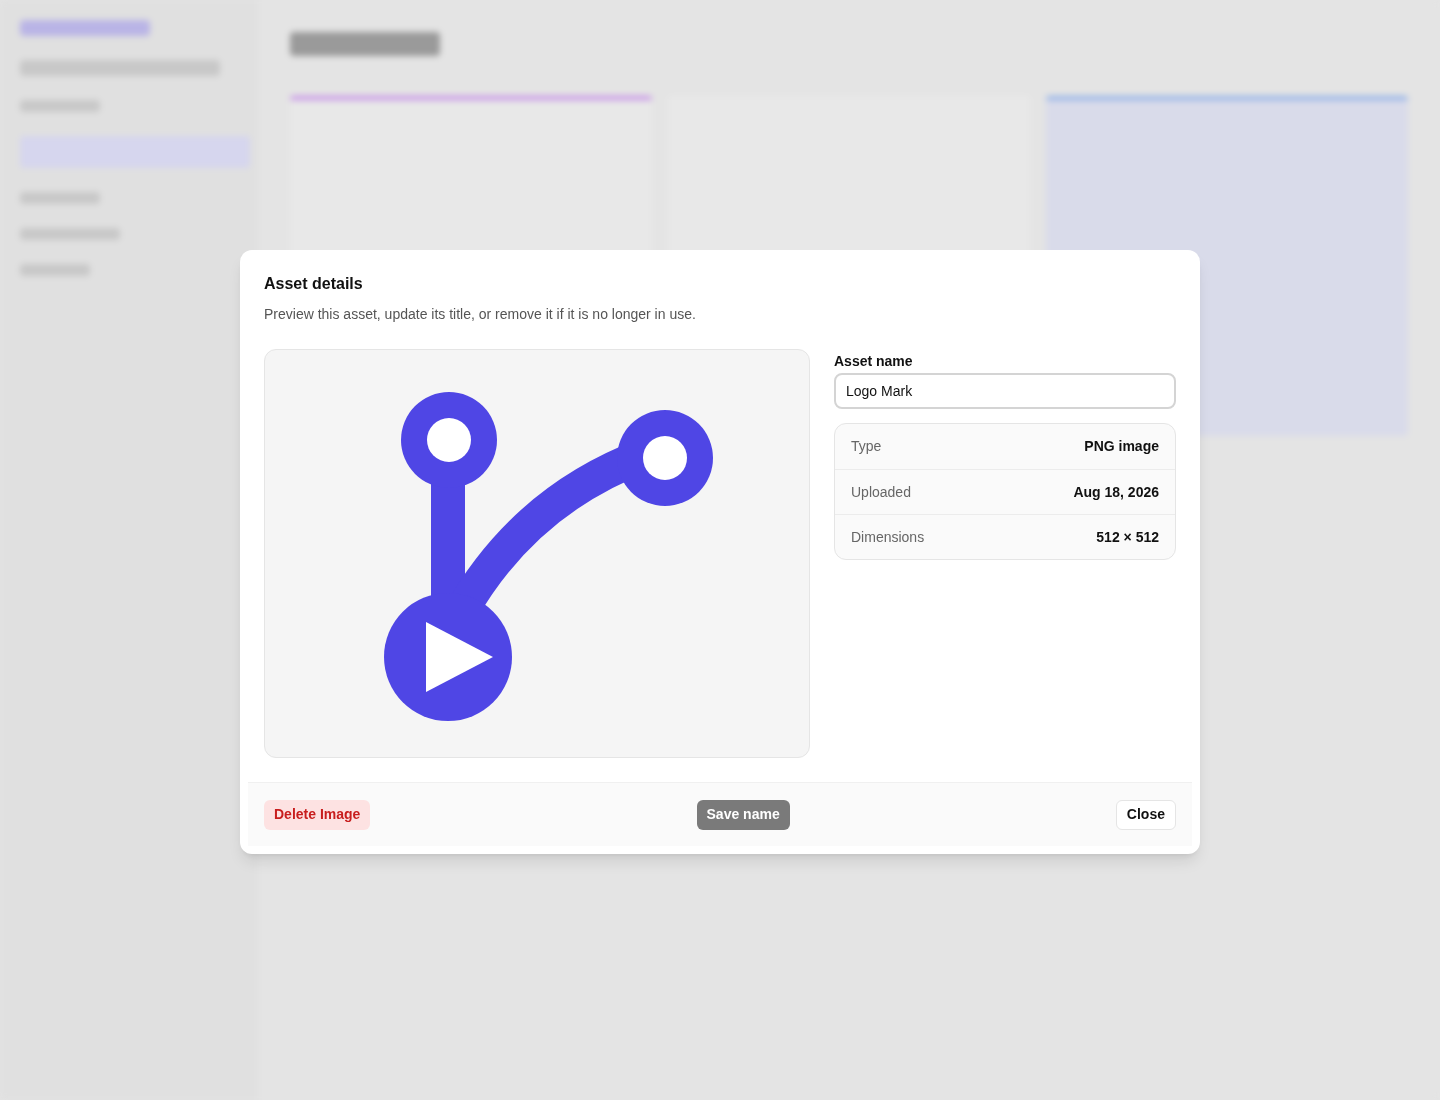 The image size is (1440, 1100). I want to click on dialog-title: Asset details, so click(314, 284).